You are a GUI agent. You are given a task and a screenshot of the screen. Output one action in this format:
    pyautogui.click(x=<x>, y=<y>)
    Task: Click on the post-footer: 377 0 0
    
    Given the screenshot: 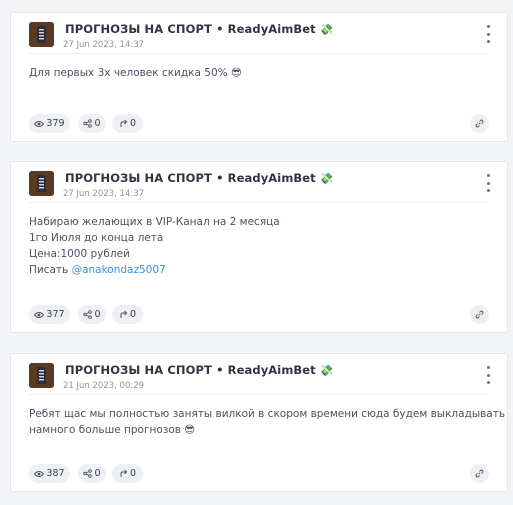 What is the action you would take?
    pyautogui.click(x=259, y=314)
    